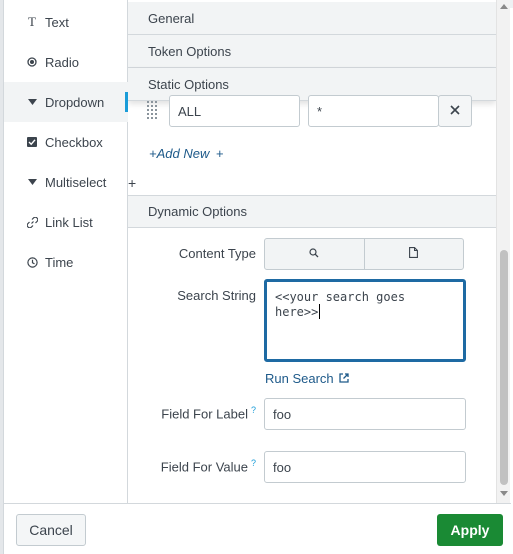 Image resolution: width=513 pixels, height=554 pixels. Describe the element at coordinates (204, 467) in the screenshot. I see `field-for-value-text: Field For Value` at that location.